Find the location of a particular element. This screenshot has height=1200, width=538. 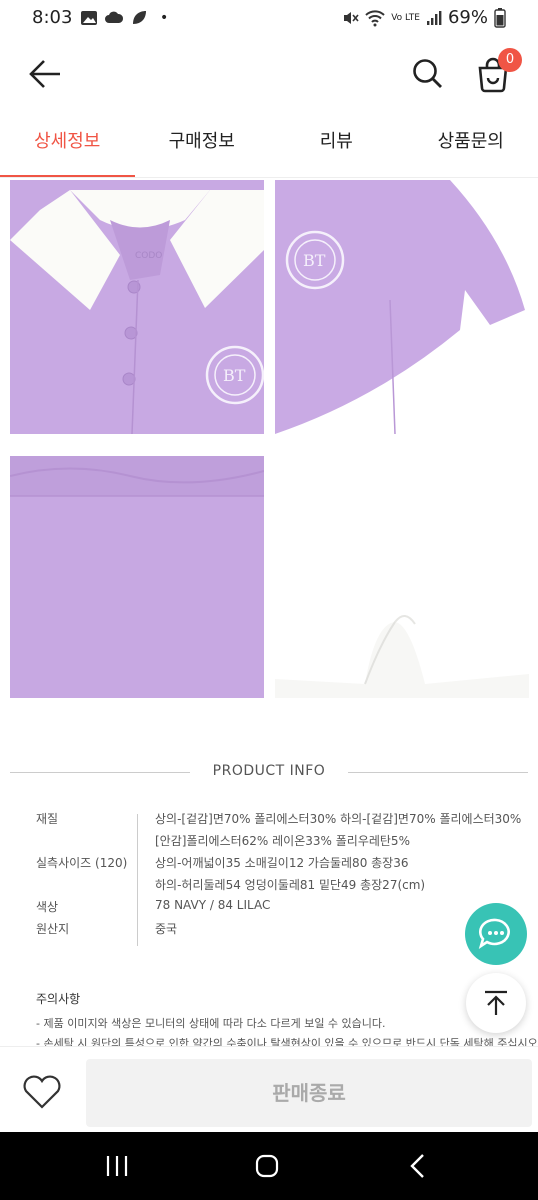

battery-percent: 69% is located at coordinates (467, 17).